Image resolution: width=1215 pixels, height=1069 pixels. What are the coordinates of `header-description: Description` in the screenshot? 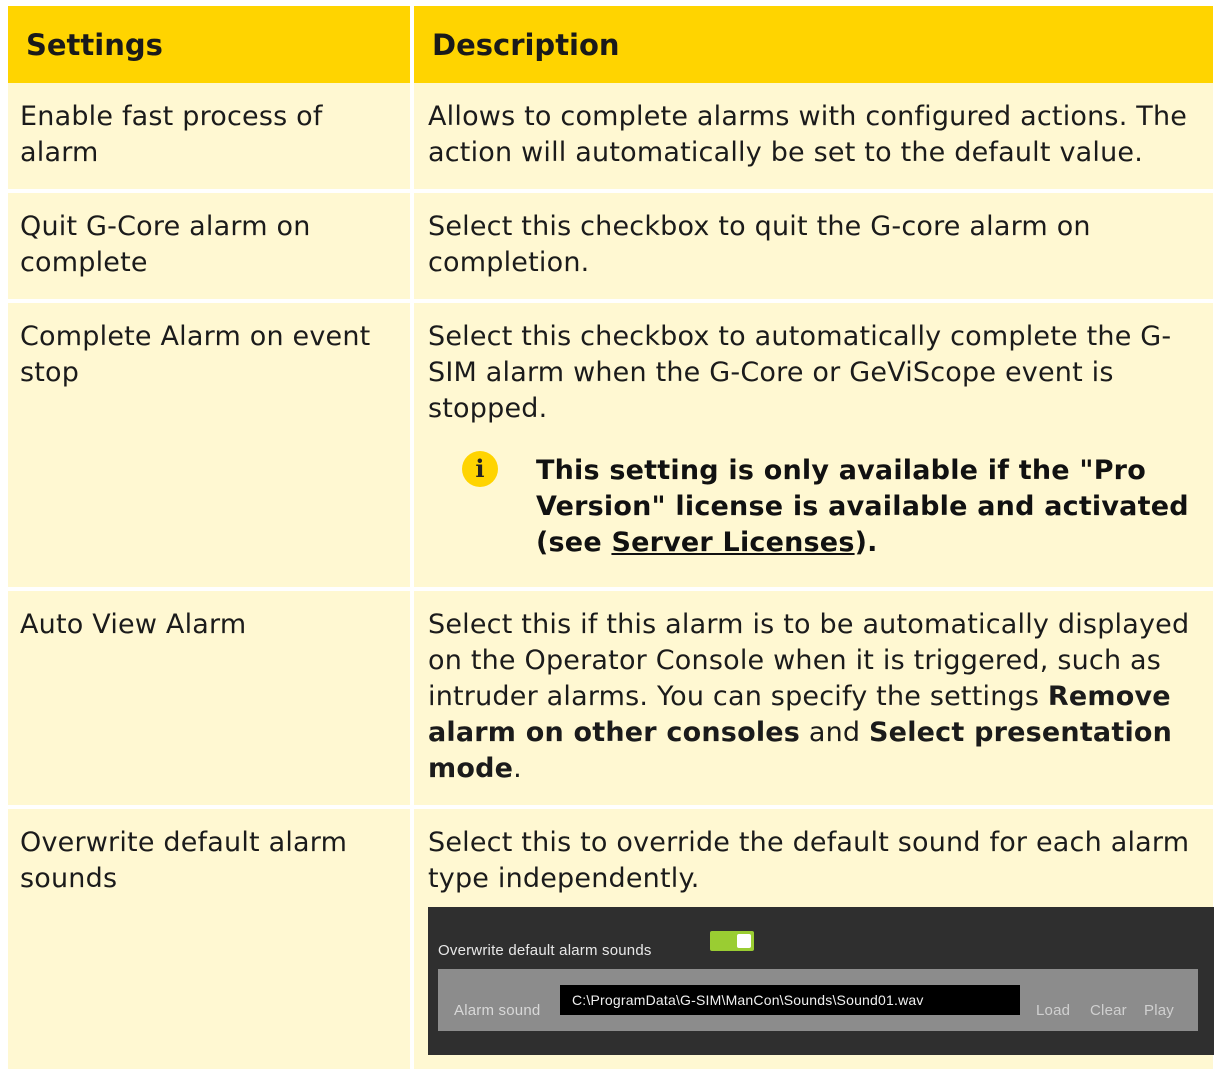 It's located at (813, 44).